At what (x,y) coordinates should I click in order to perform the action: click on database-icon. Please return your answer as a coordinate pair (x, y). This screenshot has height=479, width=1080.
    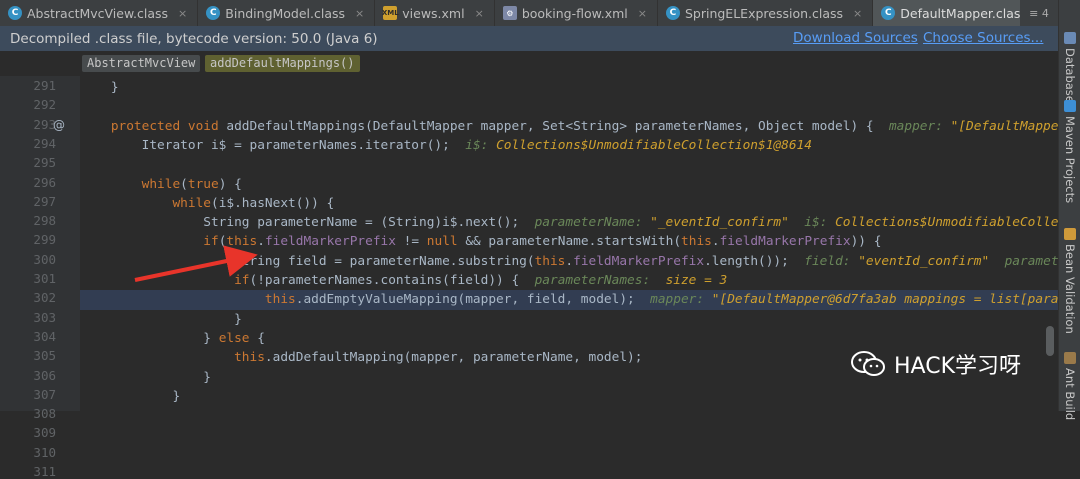
    Looking at the image, I should click on (1070, 38).